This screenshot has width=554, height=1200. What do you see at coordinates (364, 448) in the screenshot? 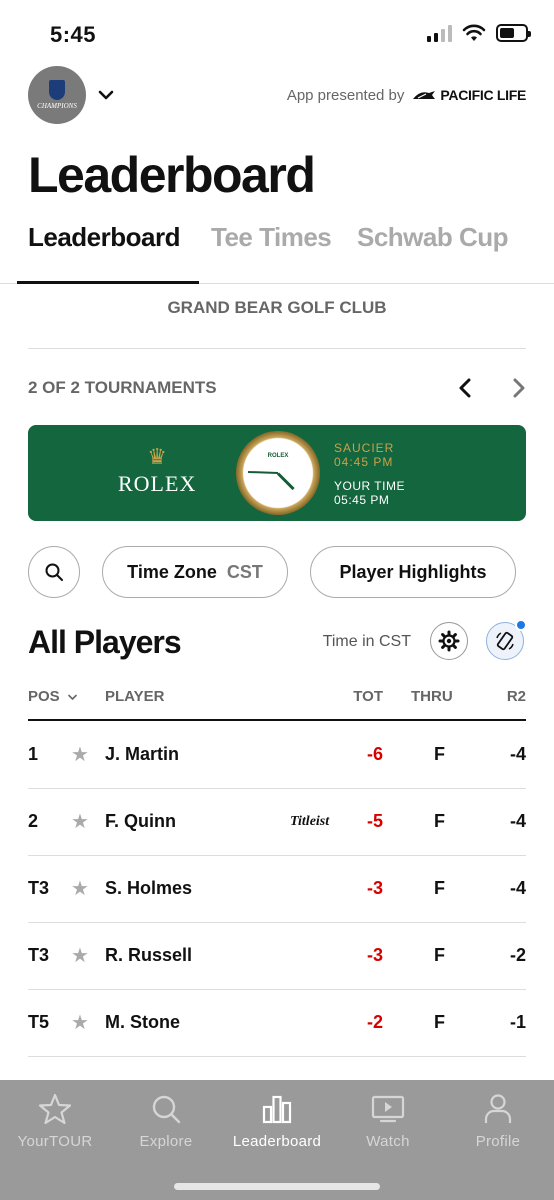
I see `location-label: SAUCIER` at bounding box center [364, 448].